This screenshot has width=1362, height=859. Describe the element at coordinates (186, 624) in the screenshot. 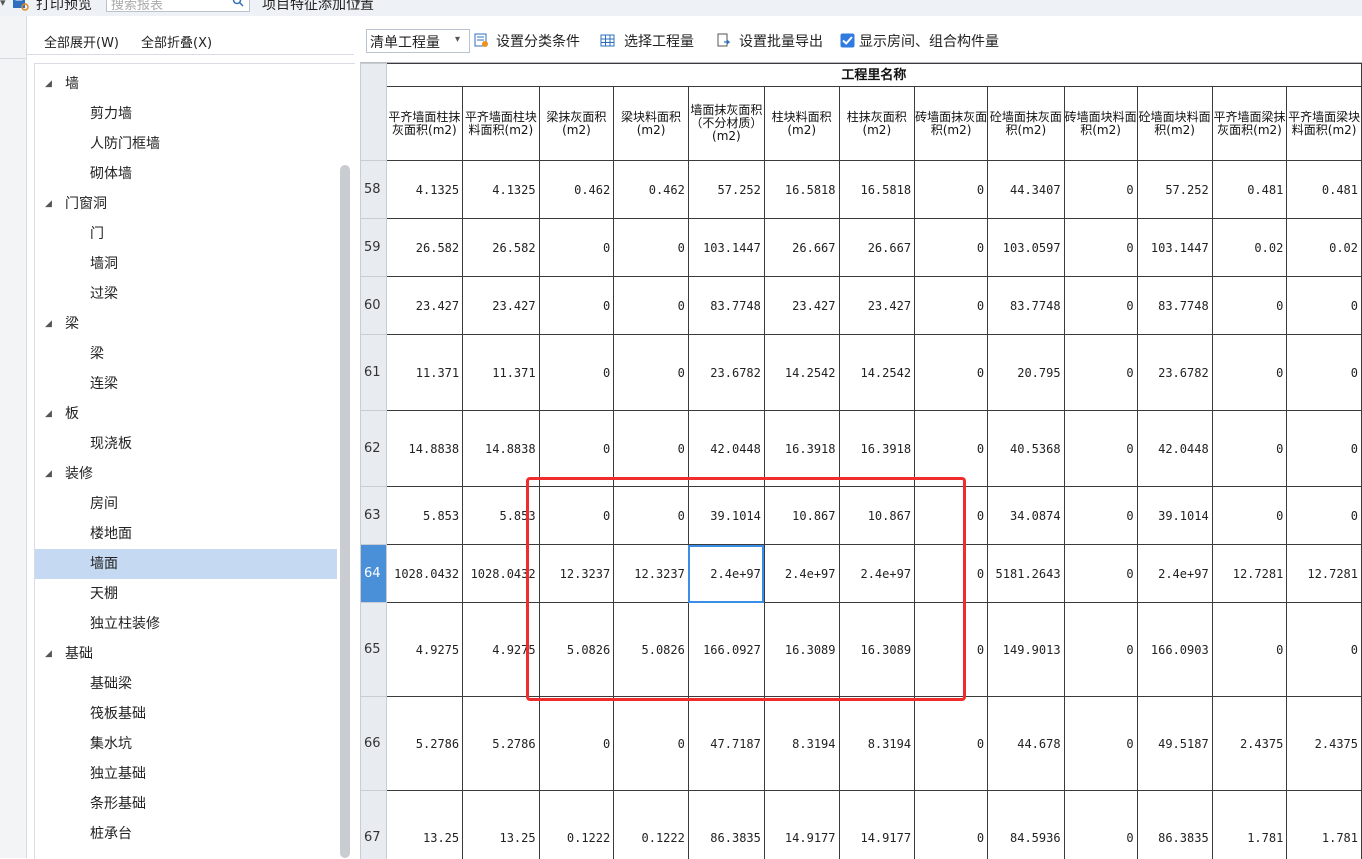

I see `tree-item: 独立柱装修` at that location.